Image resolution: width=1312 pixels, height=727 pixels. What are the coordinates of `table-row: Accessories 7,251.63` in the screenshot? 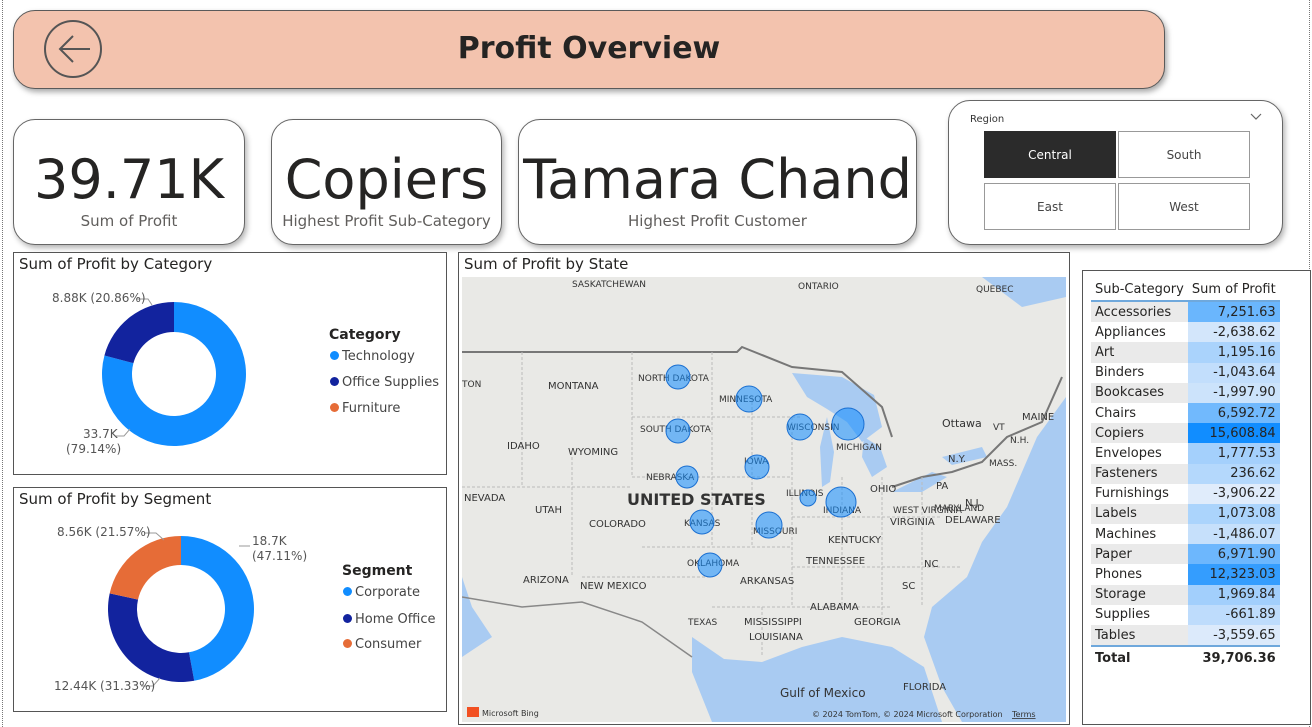 It's located at (1185, 312).